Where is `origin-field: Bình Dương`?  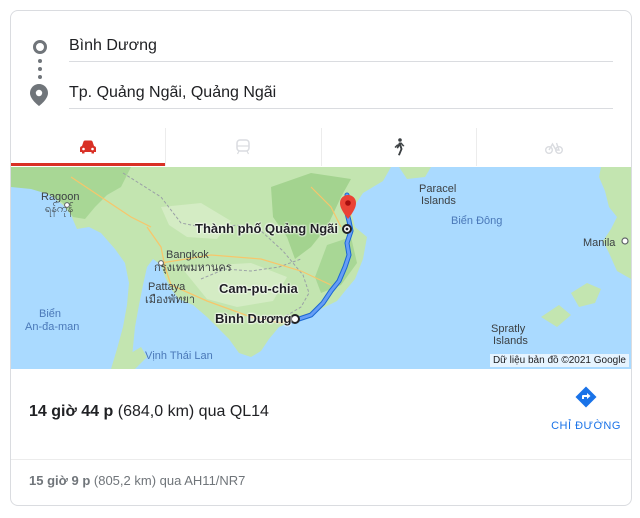
origin-field: Bình Dương is located at coordinates (341, 46).